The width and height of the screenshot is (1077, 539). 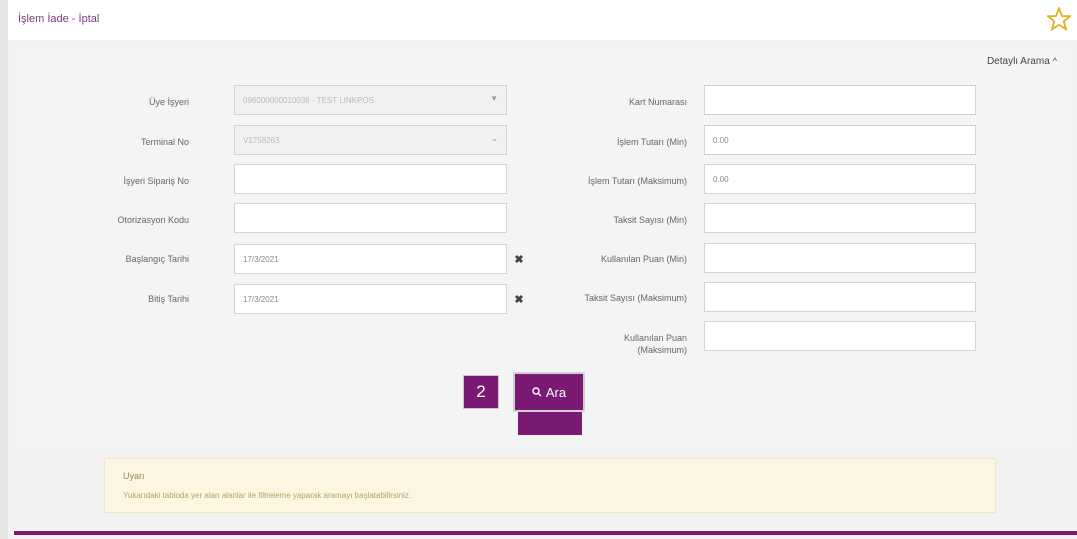 I want to click on kart-numarasi-label: Kart Numarası, so click(x=657, y=102).